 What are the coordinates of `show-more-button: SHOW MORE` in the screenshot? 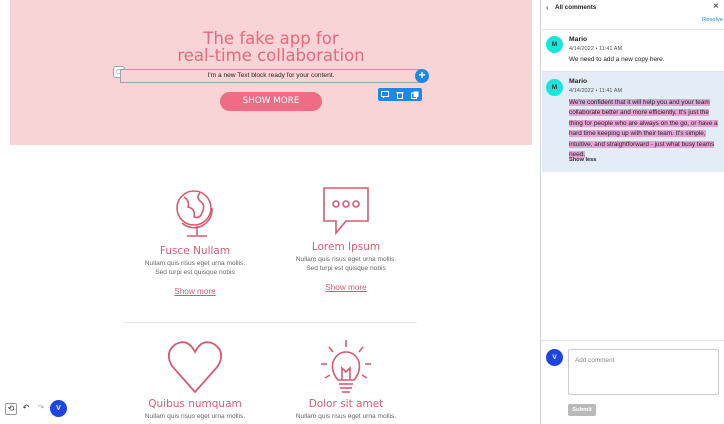 It's located at (271, 101).